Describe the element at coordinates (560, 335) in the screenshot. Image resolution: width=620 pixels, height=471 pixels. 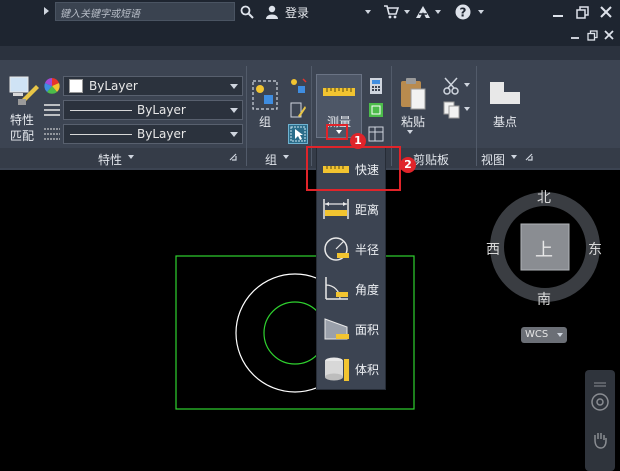
I see `wcs-caret-icon` at that location.